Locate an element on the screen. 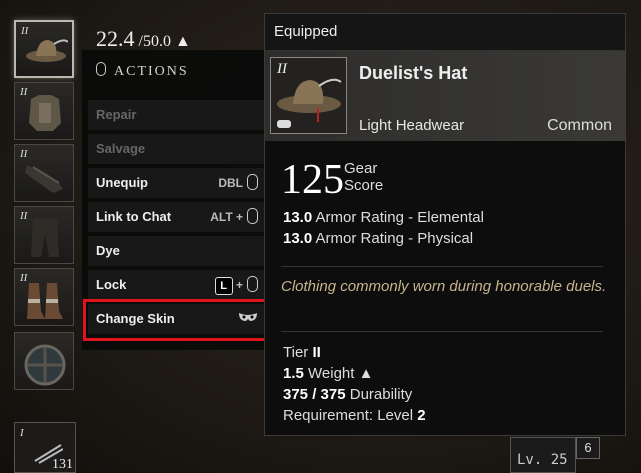  item-icon: II is located at coordinates (308, 95).